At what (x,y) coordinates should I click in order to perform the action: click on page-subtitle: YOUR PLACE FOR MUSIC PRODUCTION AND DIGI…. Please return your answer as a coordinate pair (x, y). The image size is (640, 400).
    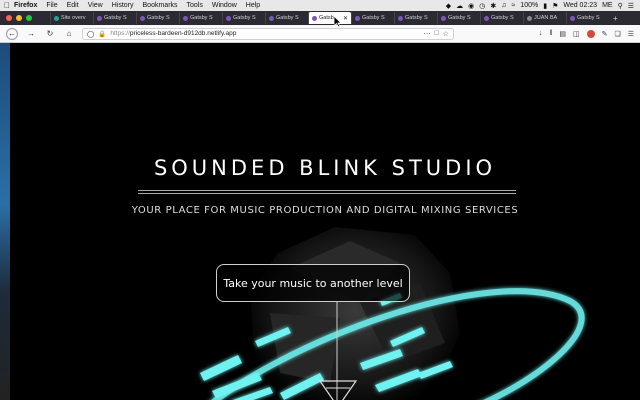
    Looking at the image, I should click on (325, 210).